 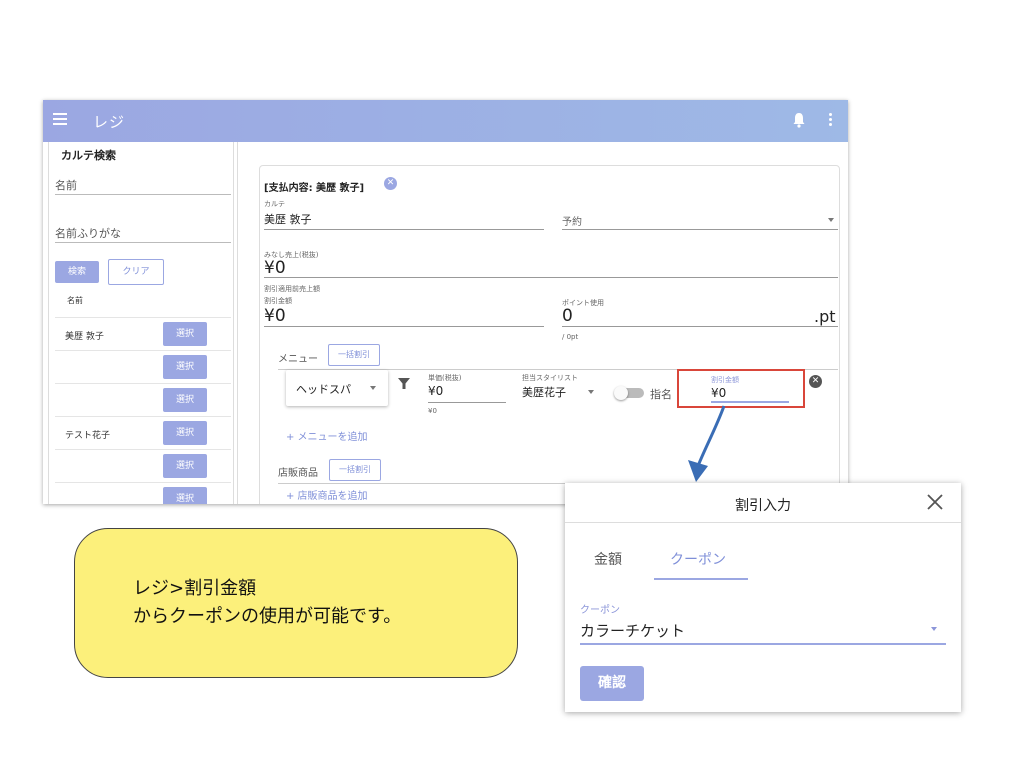 What do you see at coordinates (327, 494) in the screenshot?
I see `add-product-link: + 店販商品を追加` at bounding box center [327, 494].